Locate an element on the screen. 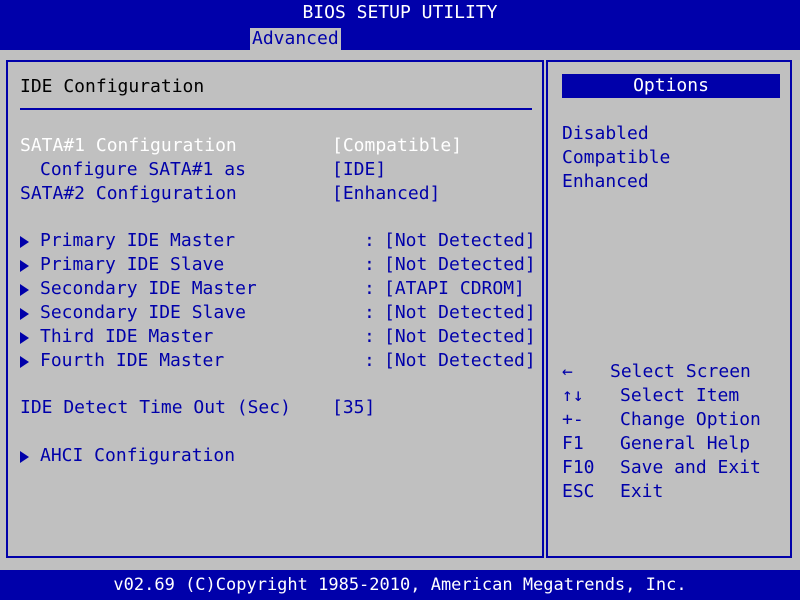  device-status: [ATAPI CDROM] is located at coordinates (454, 288).